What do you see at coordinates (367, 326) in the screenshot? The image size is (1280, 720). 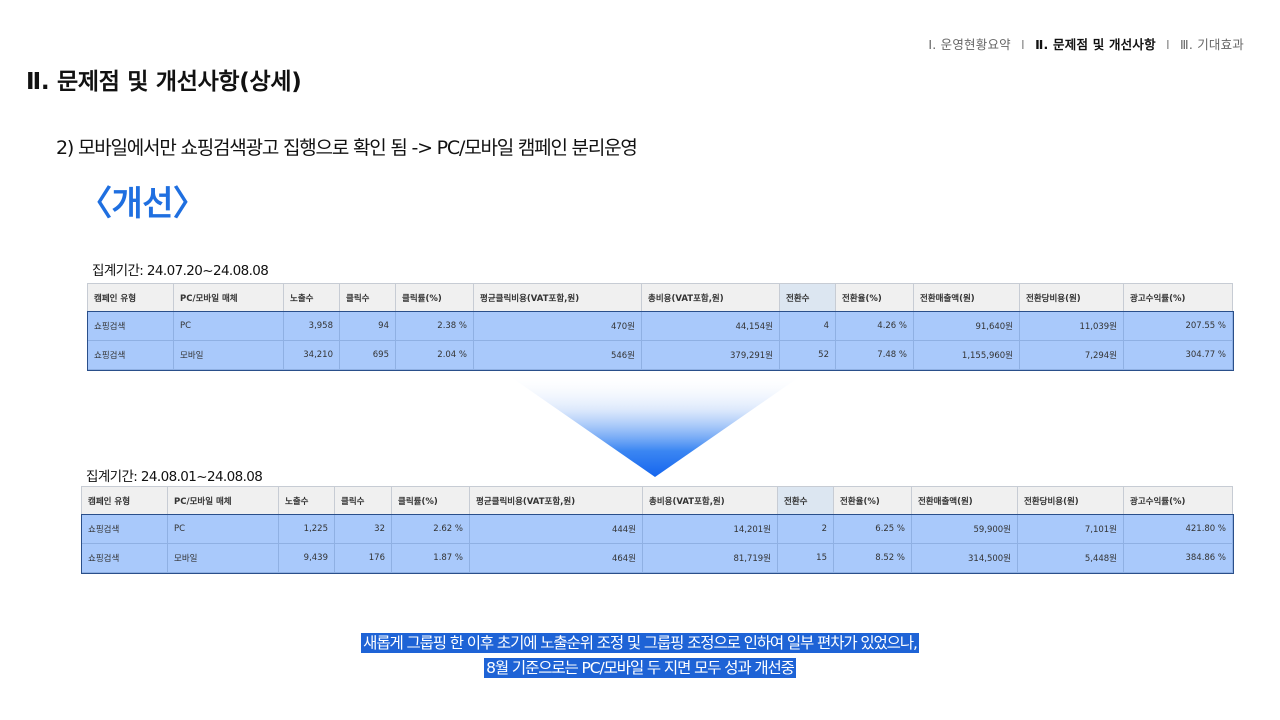 I see `cell-clicks: 94` at bounding box center [367, 326].